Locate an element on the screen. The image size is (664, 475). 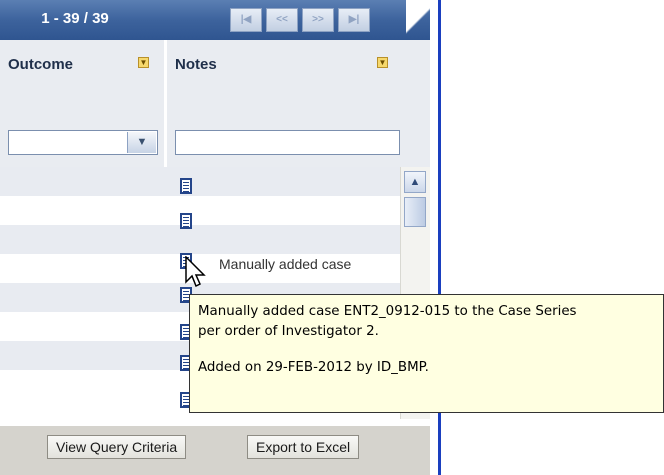
notes-filter-input is located at coordinates (287, 142).